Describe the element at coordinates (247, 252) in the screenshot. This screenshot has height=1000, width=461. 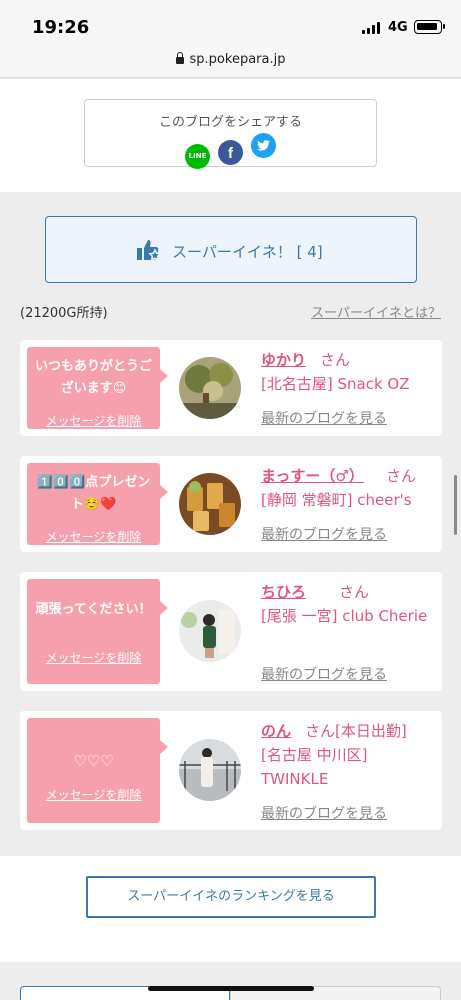
I see `super-iine-label: スーパーイイネ！ [ 4]` at that location.